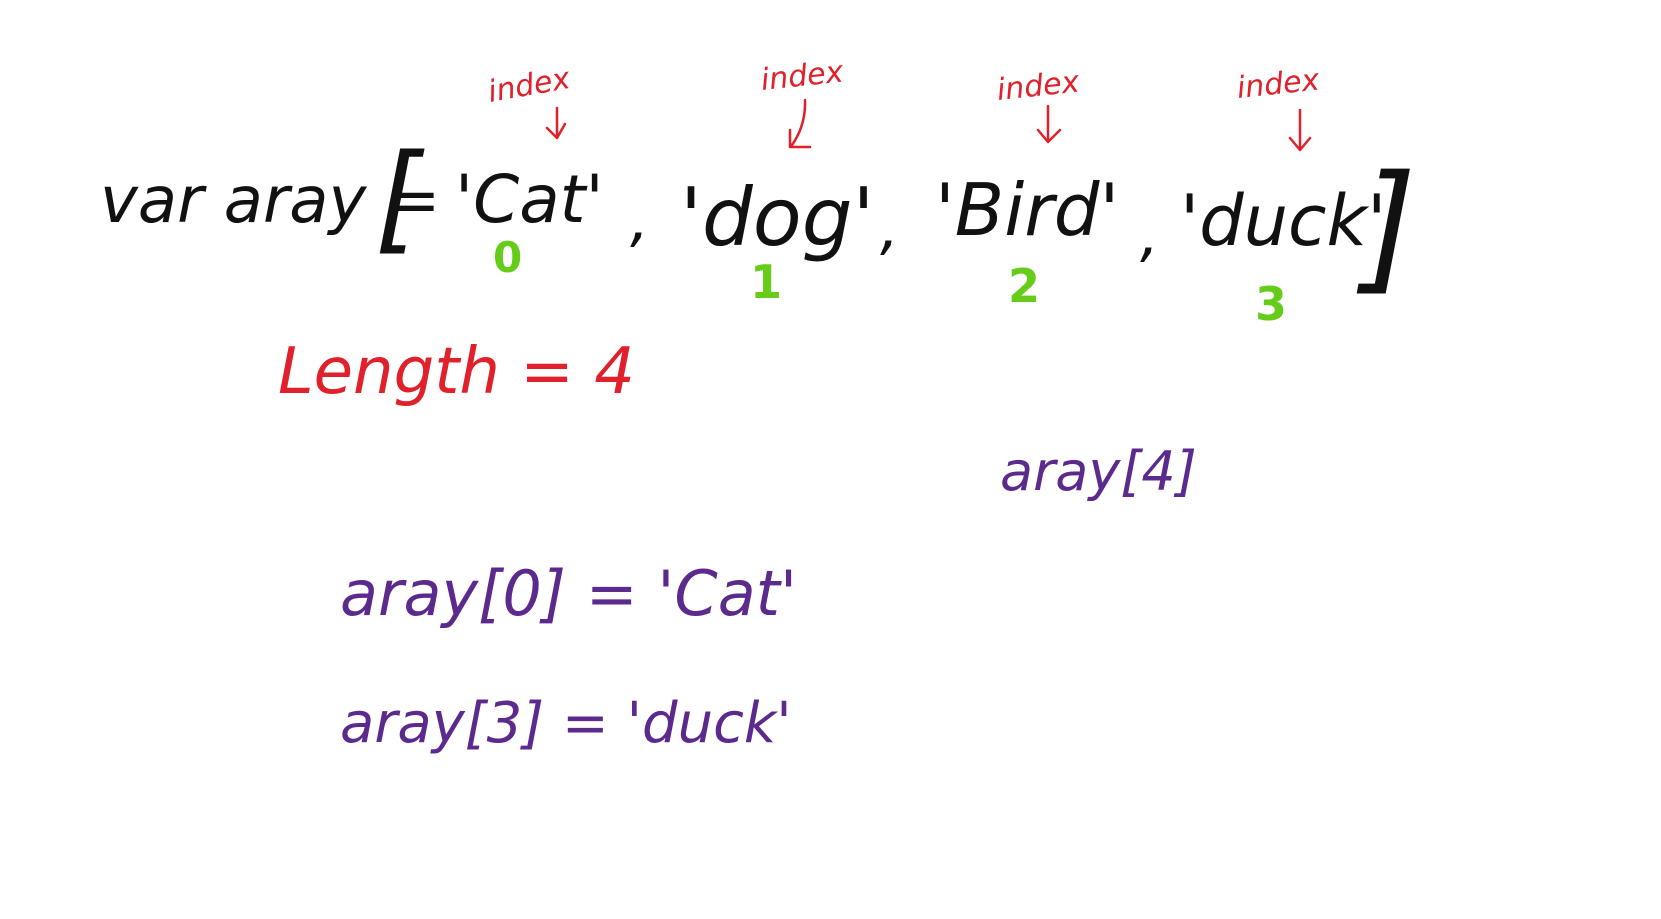 Image resolution: width=1661 pixels, height=919 pixels. I want to click on index-number-0: 0, so click(507, 257).